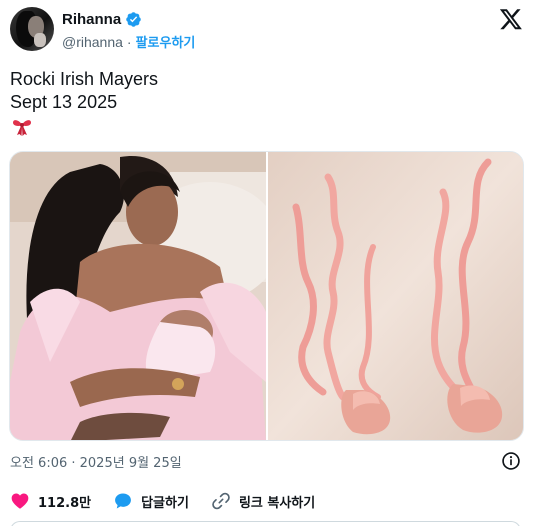  I want to click on author-handle-line: @rihanna · 팔로우하기, so click(129, 42).